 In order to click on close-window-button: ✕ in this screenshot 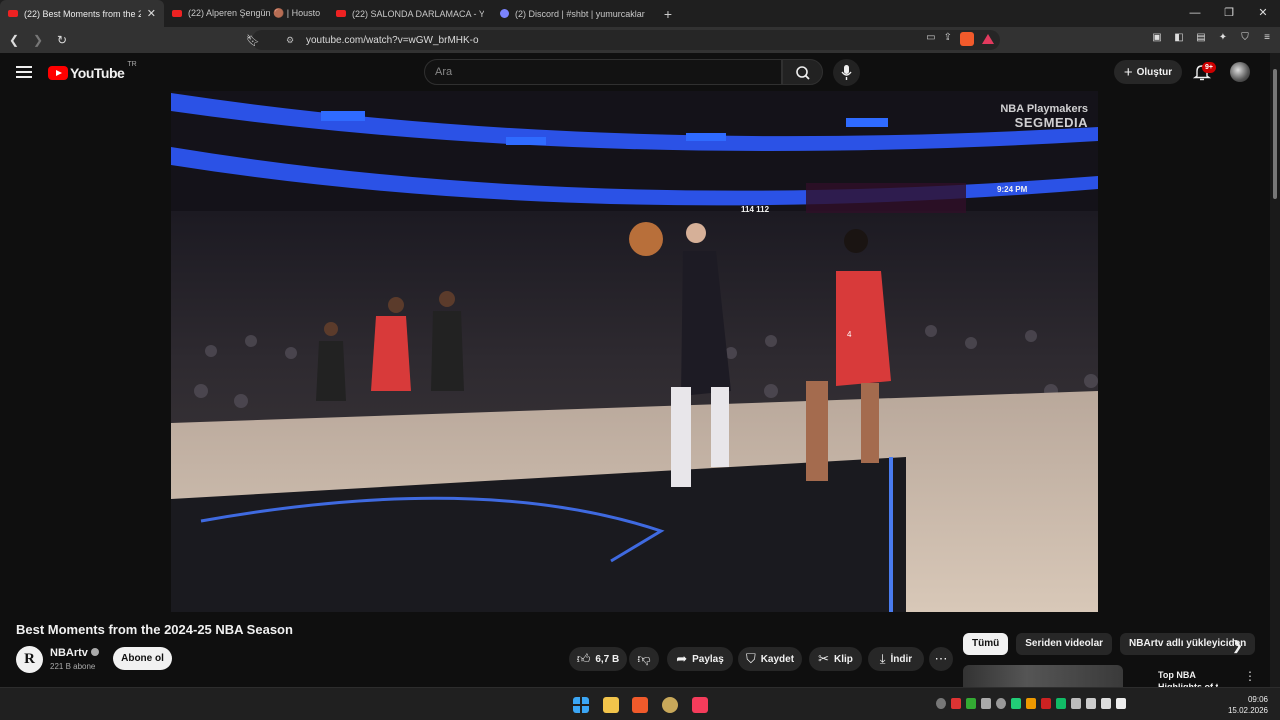, I will do `click(1263, 13)`.